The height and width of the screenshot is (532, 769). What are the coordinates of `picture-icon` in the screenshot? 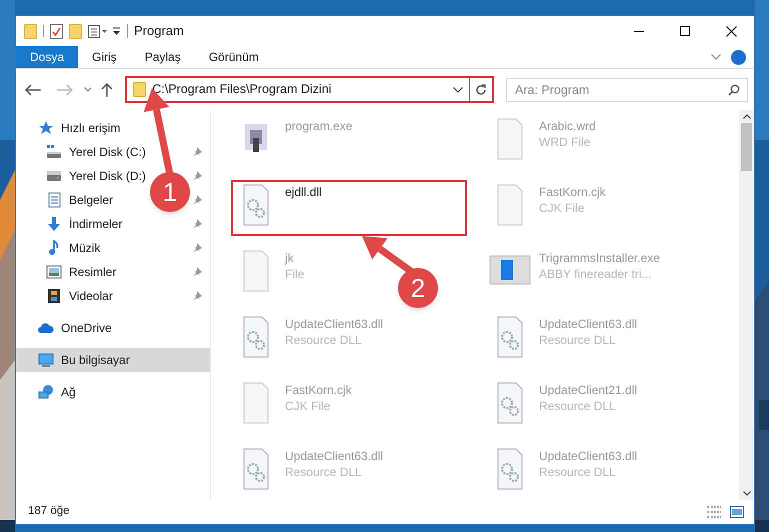 It's located at (54, 272).